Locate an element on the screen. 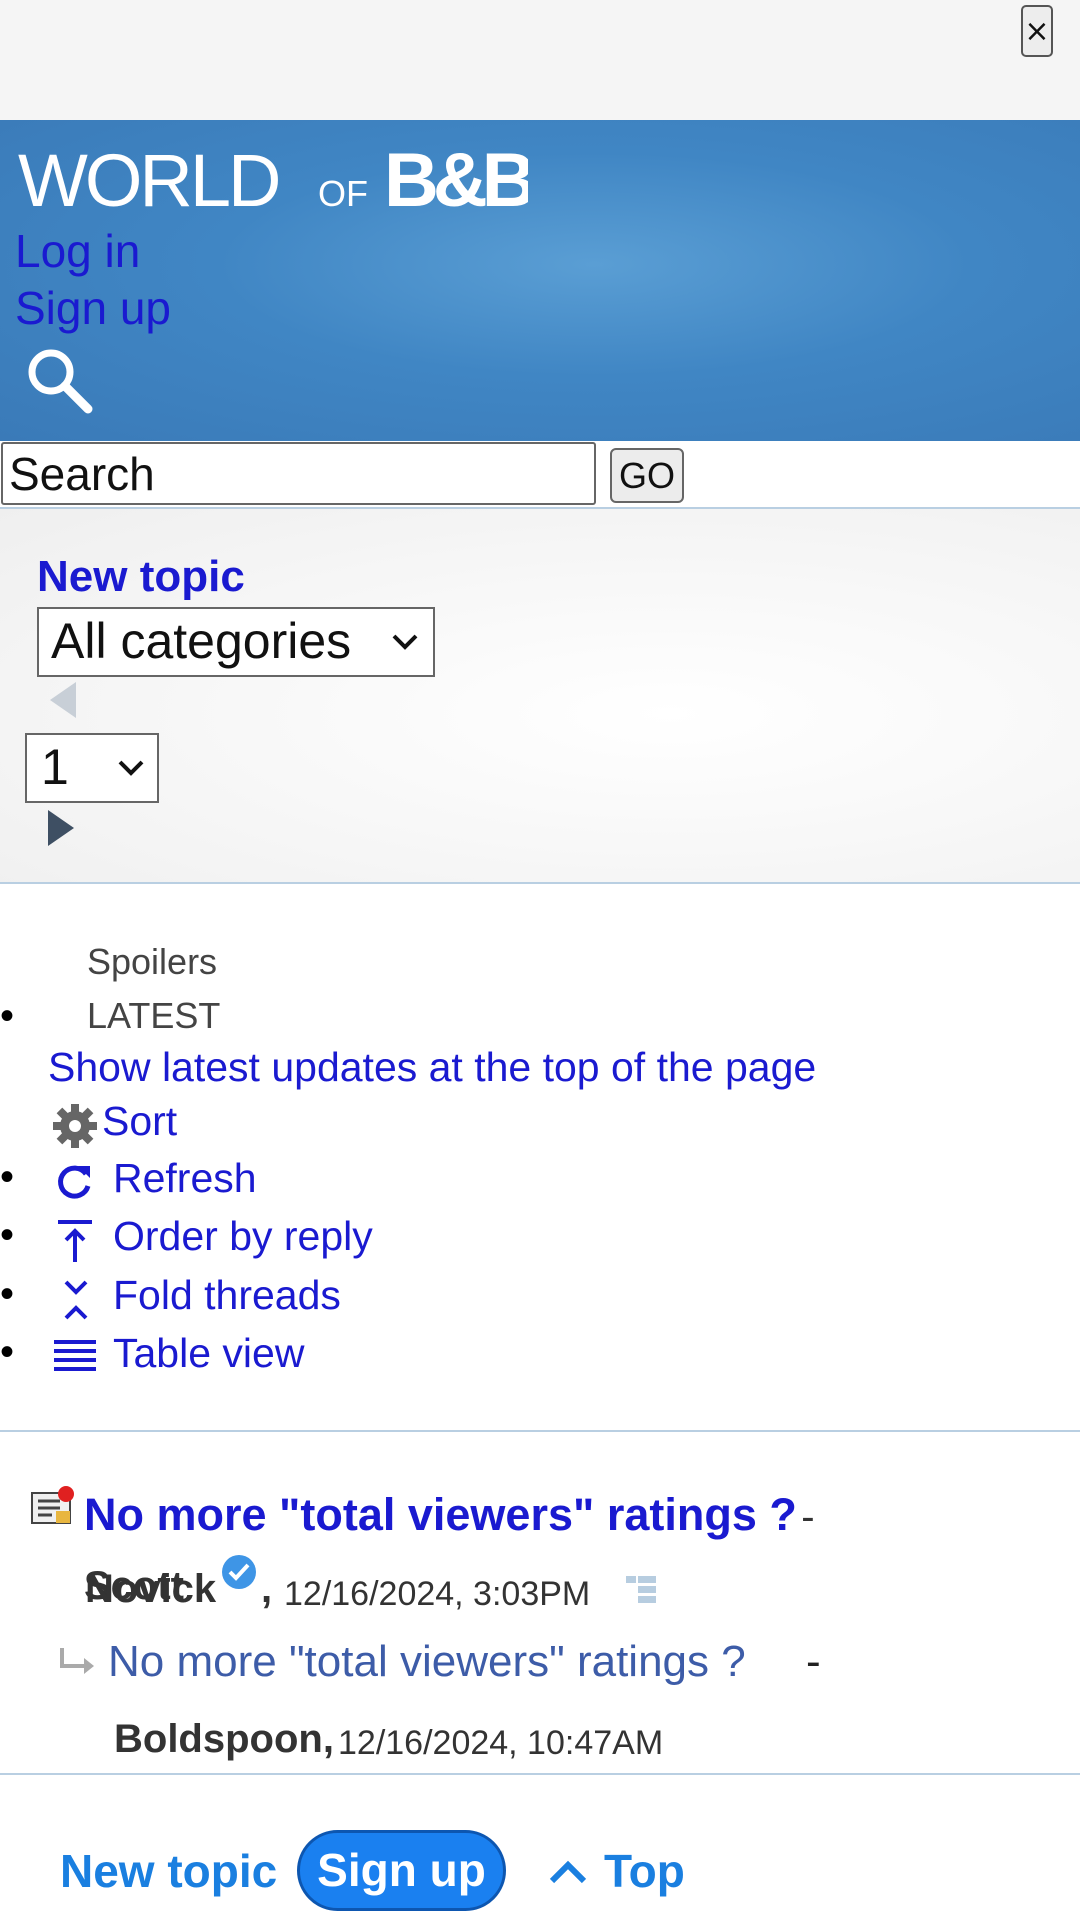 The height and width of the screenshot is (1920, 1080). thread-tree-icon is located at coordinates (641, 1593).